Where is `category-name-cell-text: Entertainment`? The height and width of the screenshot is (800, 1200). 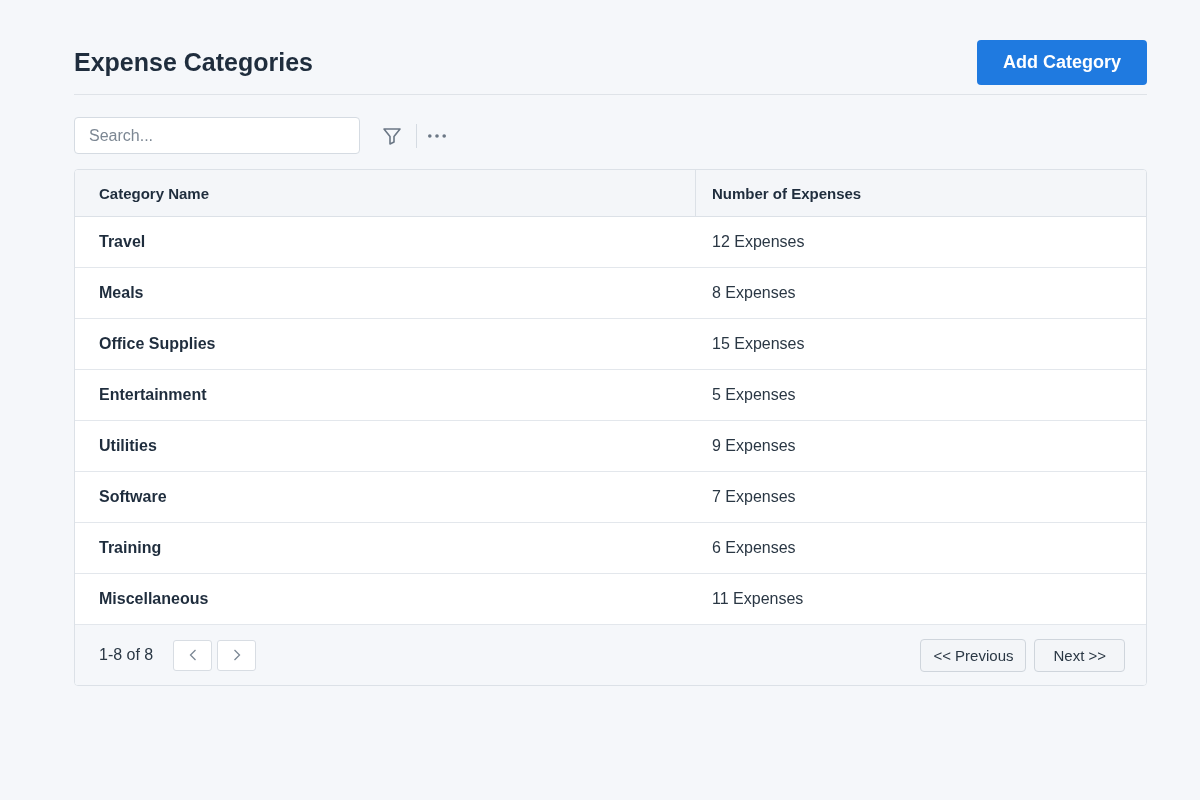 category-name-cell-text: Entertainment is located at coordinates (153, 395).